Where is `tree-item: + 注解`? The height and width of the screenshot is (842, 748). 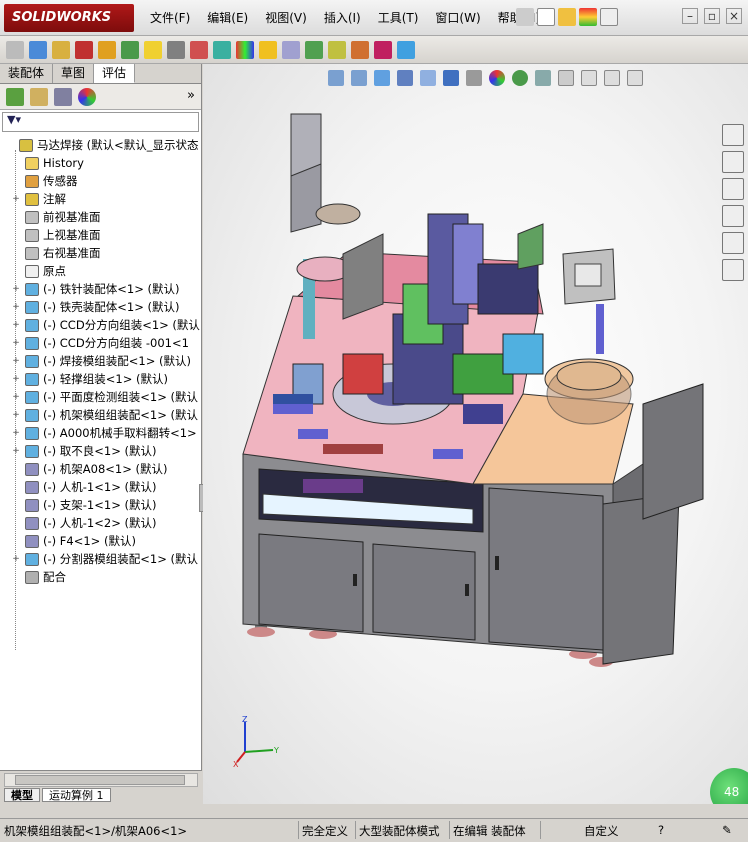
tree-item: + 注解 is located at coordinates (100, 199).